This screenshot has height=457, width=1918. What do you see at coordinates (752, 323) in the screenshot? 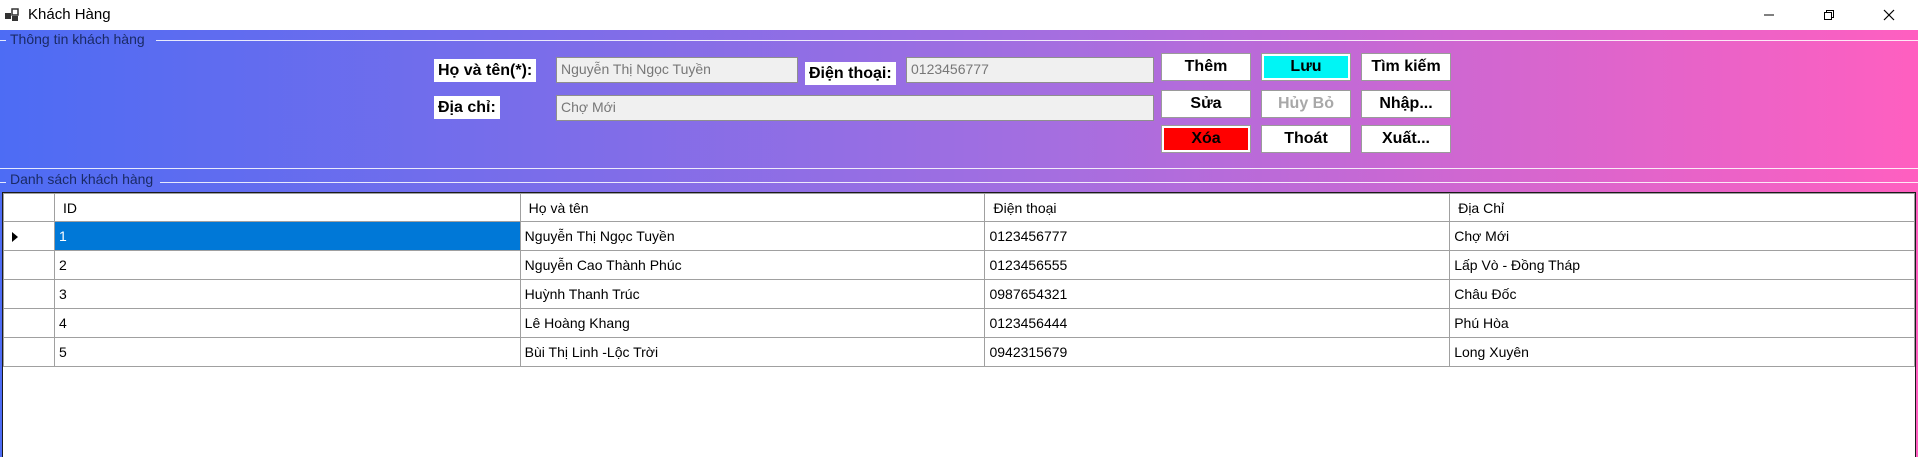
I see `cell-name: Lê Hoàng Khang` at bounding box center [752, 323].